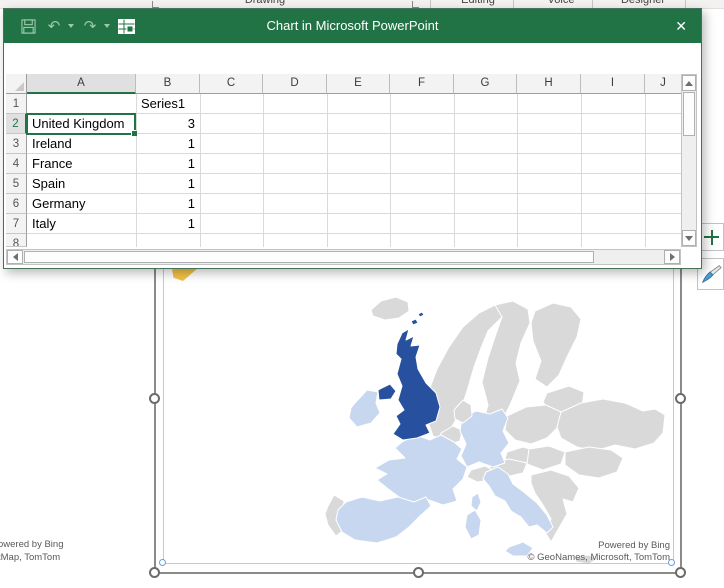  I want to click on column-header-b: B, so click(168, 84).